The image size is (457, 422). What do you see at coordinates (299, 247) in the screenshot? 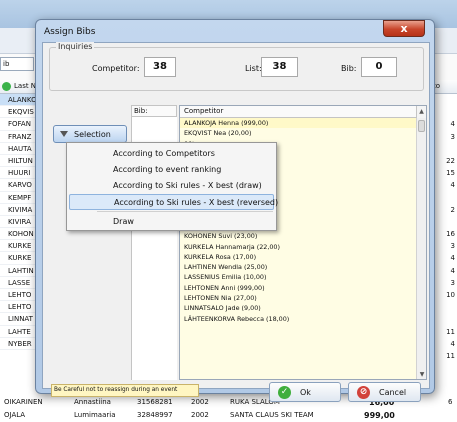
I see `list-item: KURKELA Hannamarja (22,00)` at bounding box center [299, 247].